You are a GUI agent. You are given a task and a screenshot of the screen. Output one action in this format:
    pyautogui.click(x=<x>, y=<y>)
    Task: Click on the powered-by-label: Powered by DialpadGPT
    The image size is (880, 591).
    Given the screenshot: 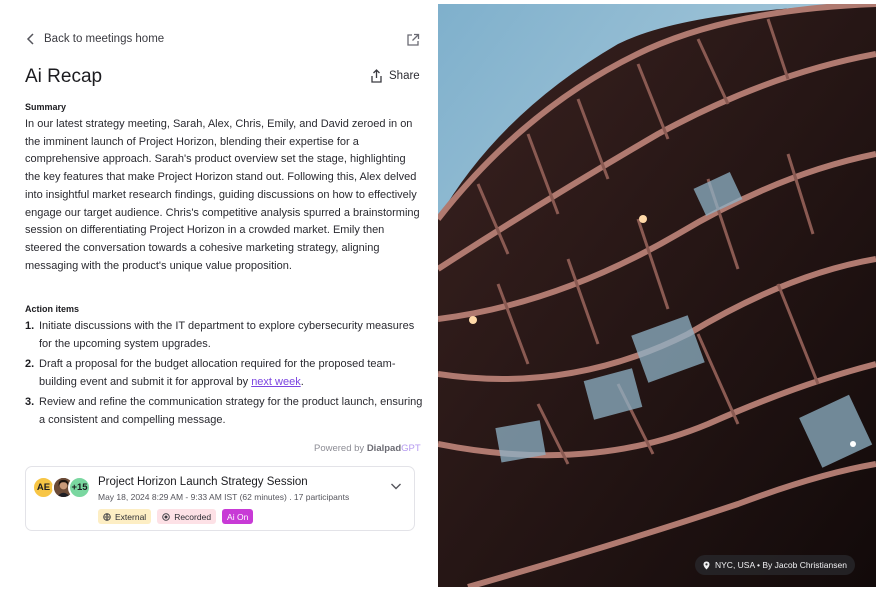 What is the action you would take?
    pyautogui.click(x=367, y=448)
    